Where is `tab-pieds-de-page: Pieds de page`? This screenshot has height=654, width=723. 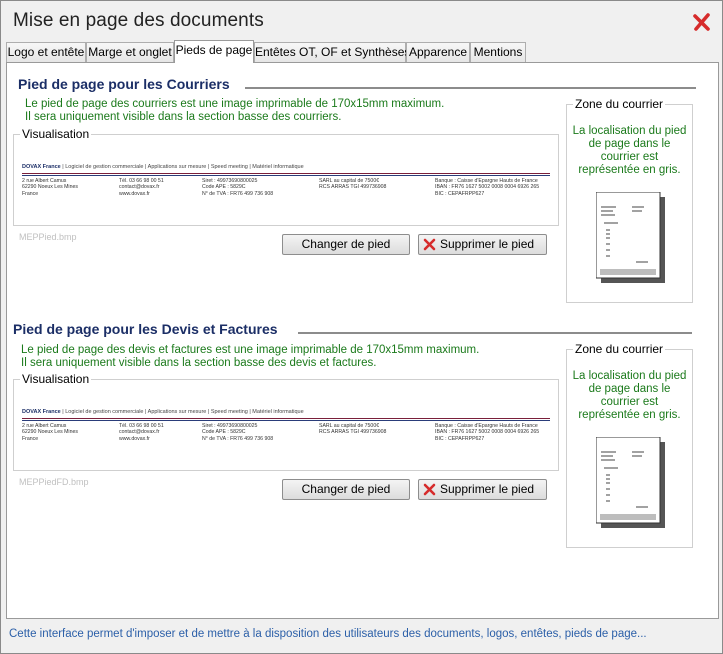
tab-pieds-de-page: Pieds de page is located at coordinates (214, 51).